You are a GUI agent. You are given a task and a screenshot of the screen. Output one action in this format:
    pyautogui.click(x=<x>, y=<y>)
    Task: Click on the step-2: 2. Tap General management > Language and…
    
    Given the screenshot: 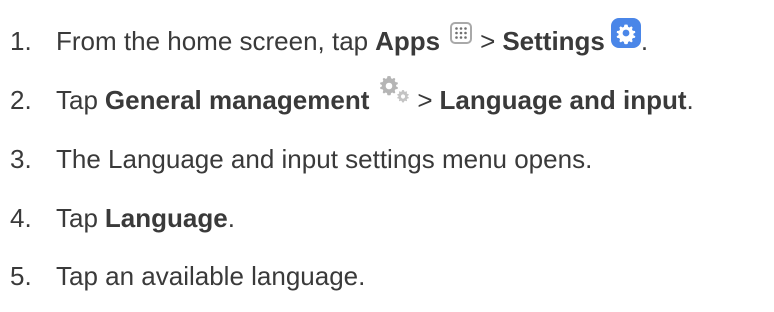 What is the action you would take?
    pyautogui.click(x=352, y=97)
    